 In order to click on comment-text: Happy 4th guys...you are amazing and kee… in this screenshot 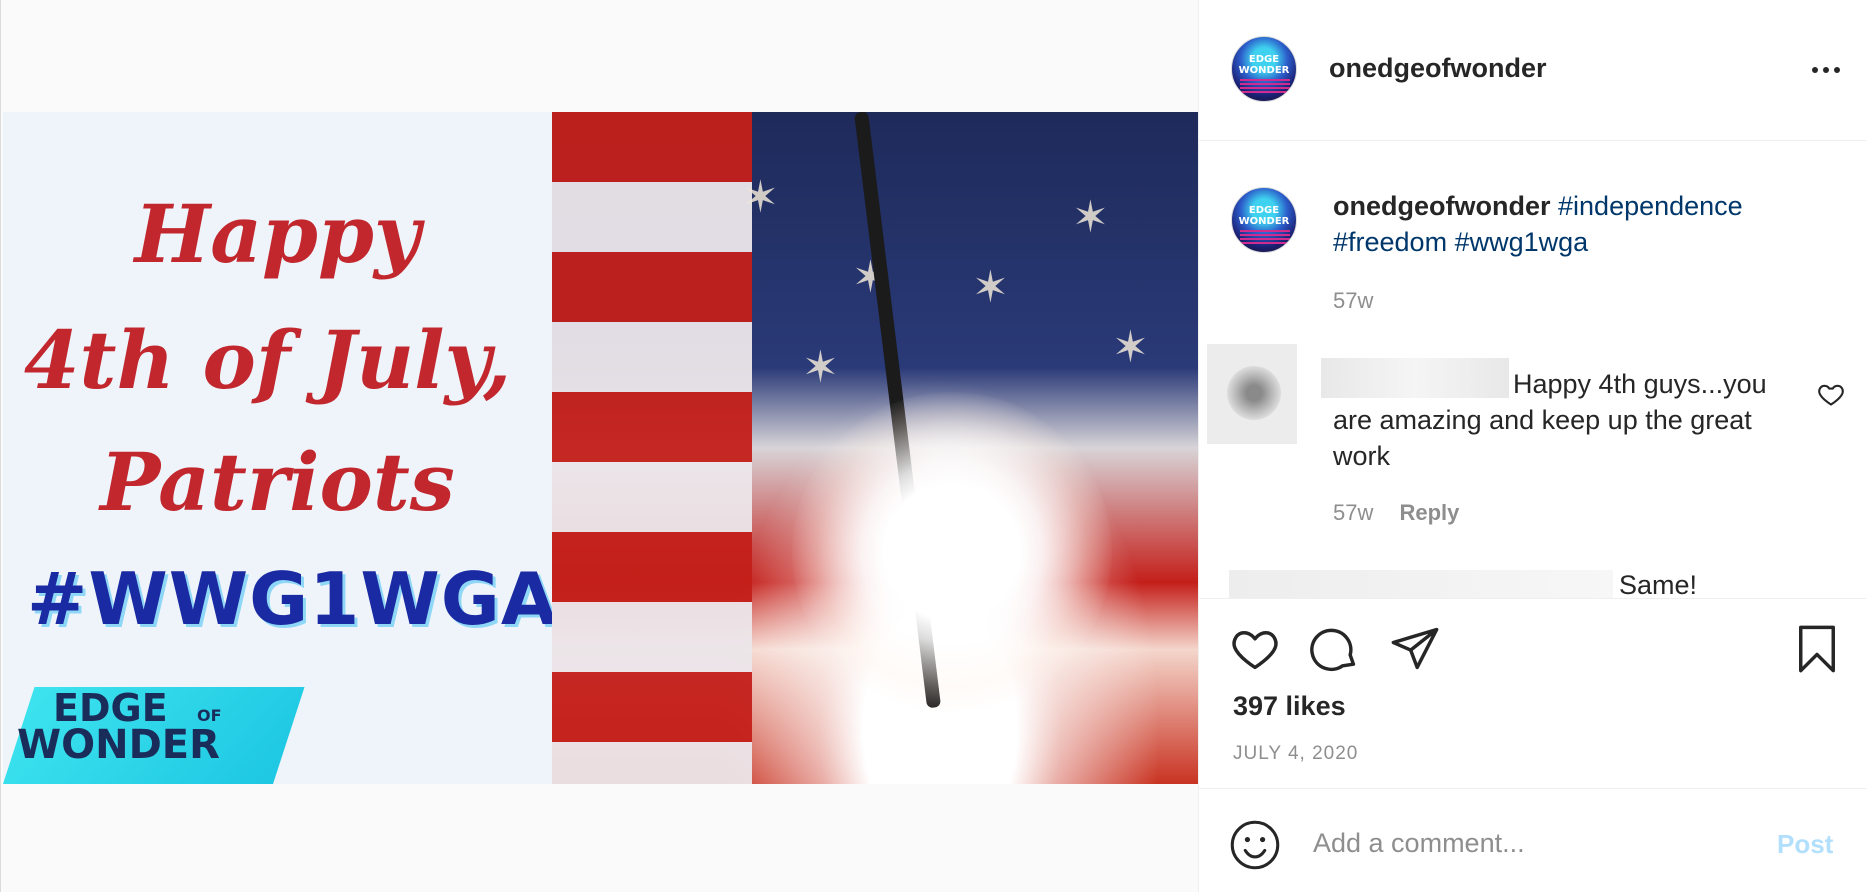, I will do `click(1550, 420)`.